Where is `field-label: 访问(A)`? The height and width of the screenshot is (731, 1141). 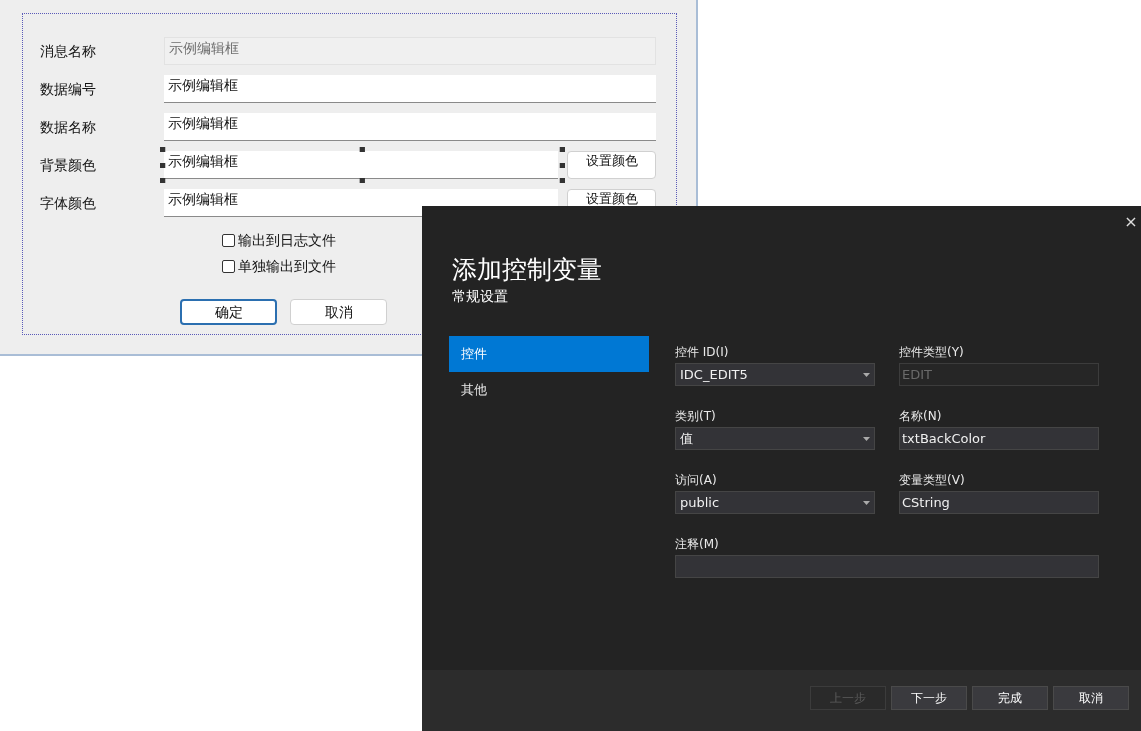
field-label: 访问(A) is located at coordinates (696, 480).